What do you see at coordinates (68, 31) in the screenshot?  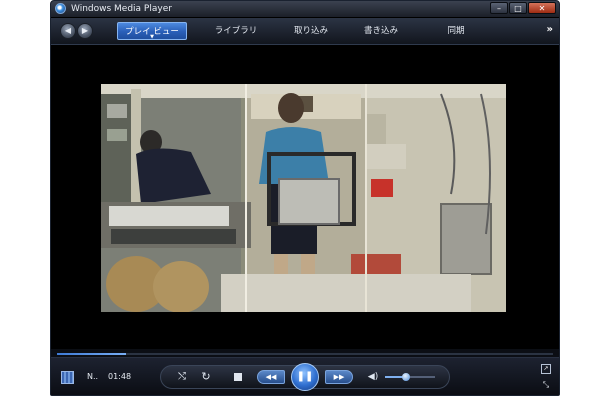 I see `back-button: ◀` at bounding box center [68, 31].